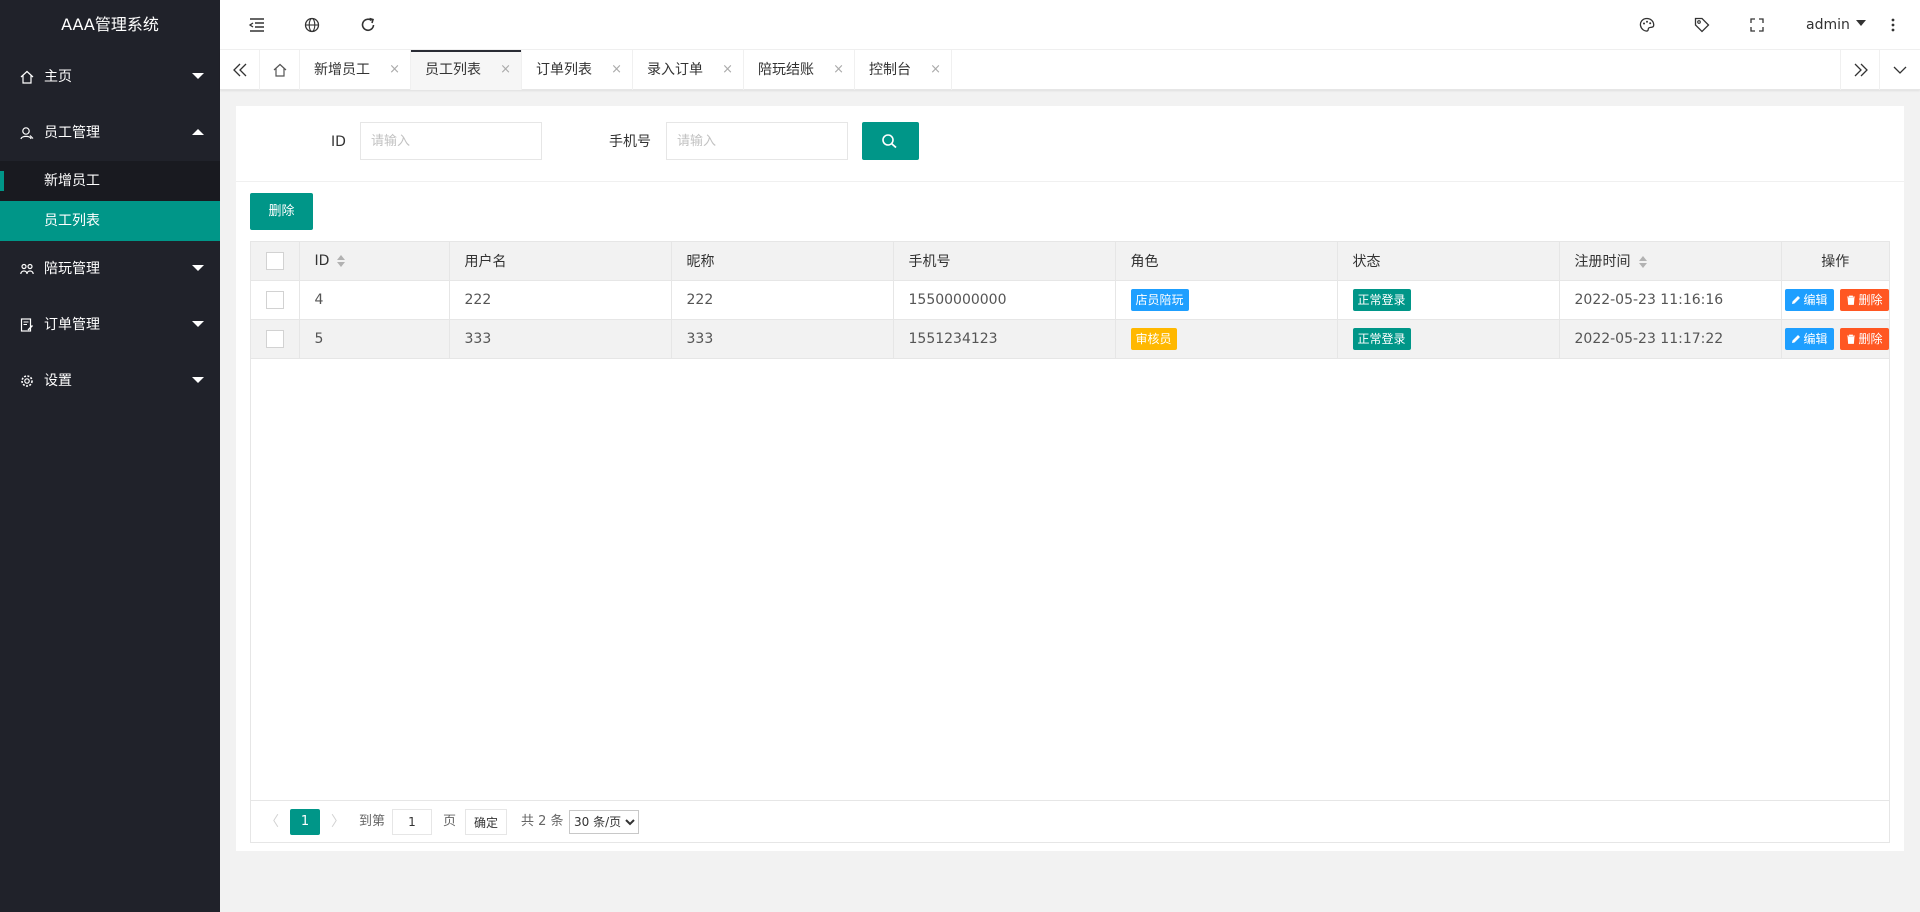 The image size is (1920, 912). I want to click on refresh-icon, so click(368, 25).